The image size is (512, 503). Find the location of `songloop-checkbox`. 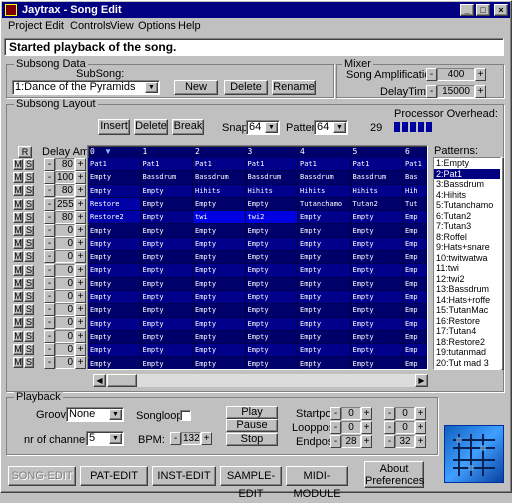

songloop-checkbox is located at coordinates (185, 415).